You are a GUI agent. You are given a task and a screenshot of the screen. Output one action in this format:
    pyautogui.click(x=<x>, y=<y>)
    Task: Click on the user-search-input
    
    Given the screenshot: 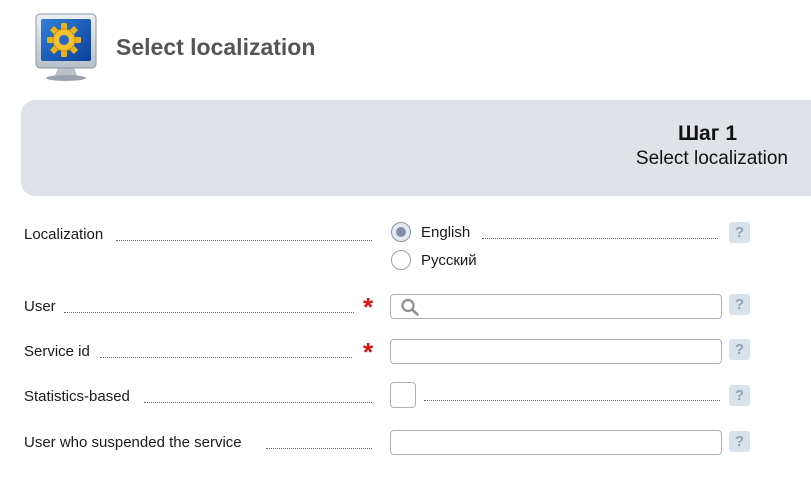 What is the action you would take?
    pyautogui.click(x=556, y=306)
    